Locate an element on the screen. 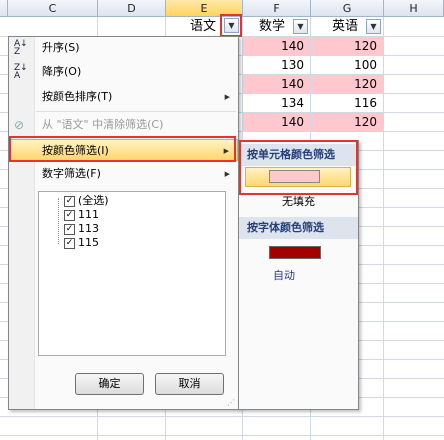 The width and height of the screenshot is (444, 440). cancel-button: 取消 is located at coordinates (189, 384).